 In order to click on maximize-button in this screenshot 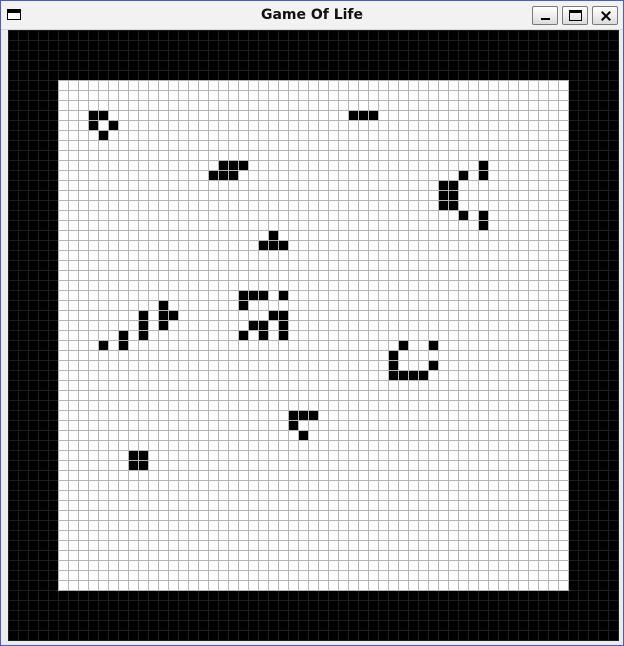, I will do `click(575, 15)`.